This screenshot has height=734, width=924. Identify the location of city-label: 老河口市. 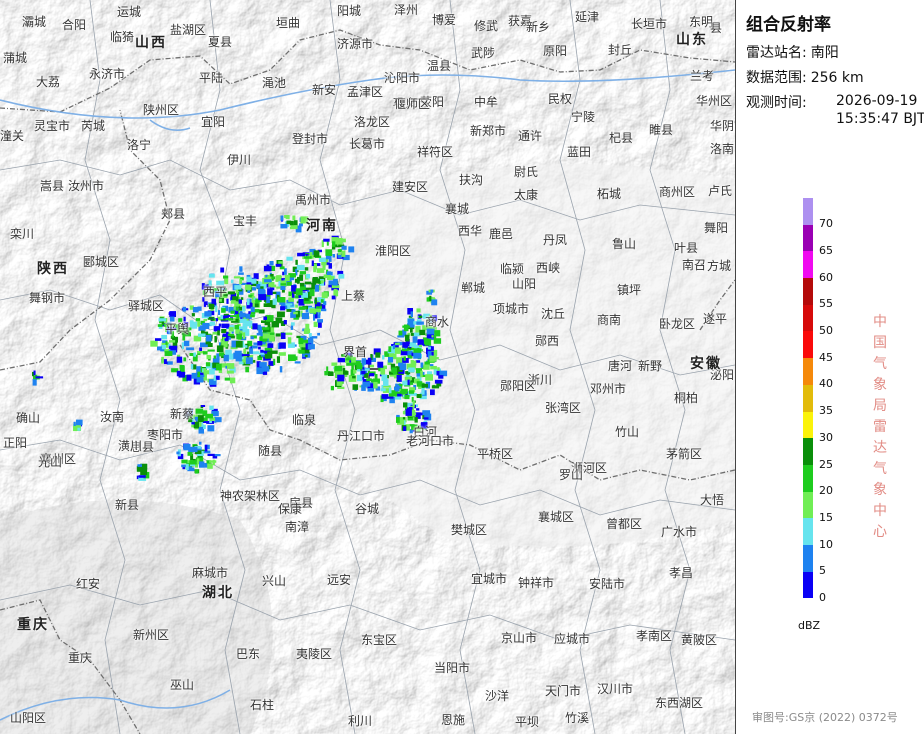
(430, 441).